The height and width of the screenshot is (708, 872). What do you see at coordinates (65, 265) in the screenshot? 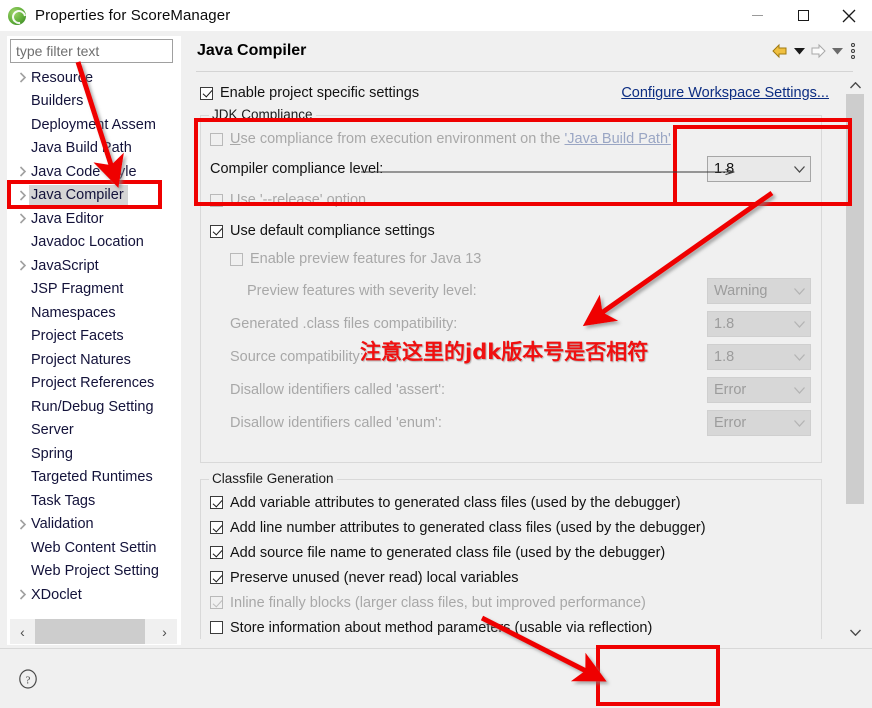
I see `sidebar-item-label: JavaScript` at bounding box center [65, 265].